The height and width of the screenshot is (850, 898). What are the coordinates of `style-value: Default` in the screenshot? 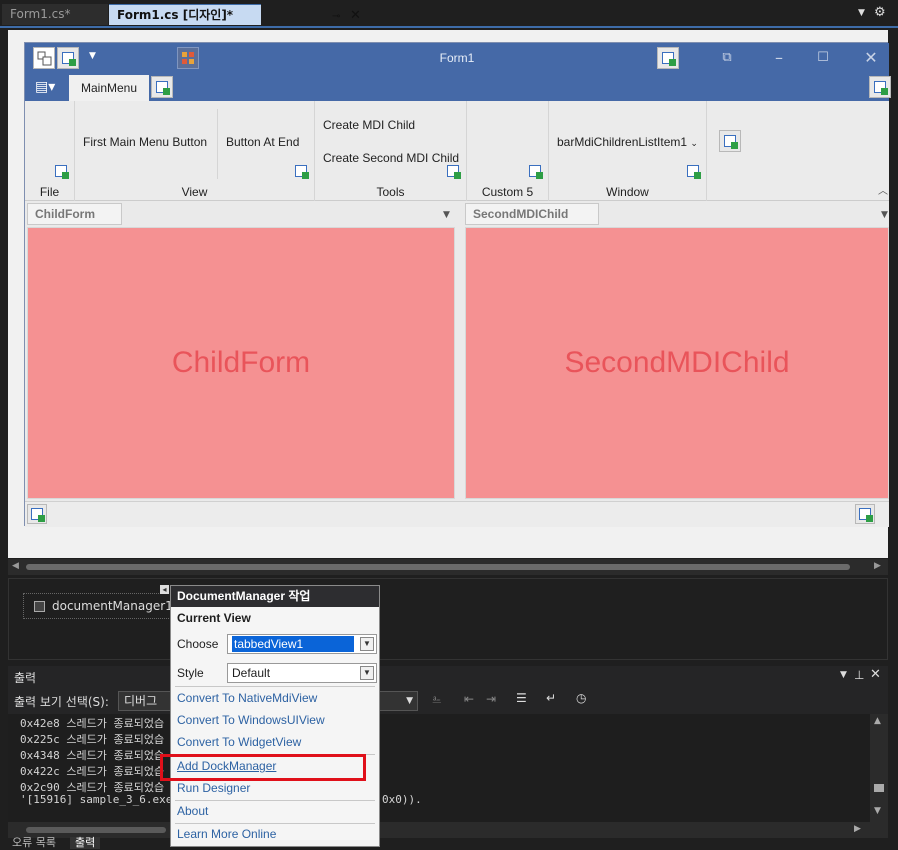 It's located at (251, 673).